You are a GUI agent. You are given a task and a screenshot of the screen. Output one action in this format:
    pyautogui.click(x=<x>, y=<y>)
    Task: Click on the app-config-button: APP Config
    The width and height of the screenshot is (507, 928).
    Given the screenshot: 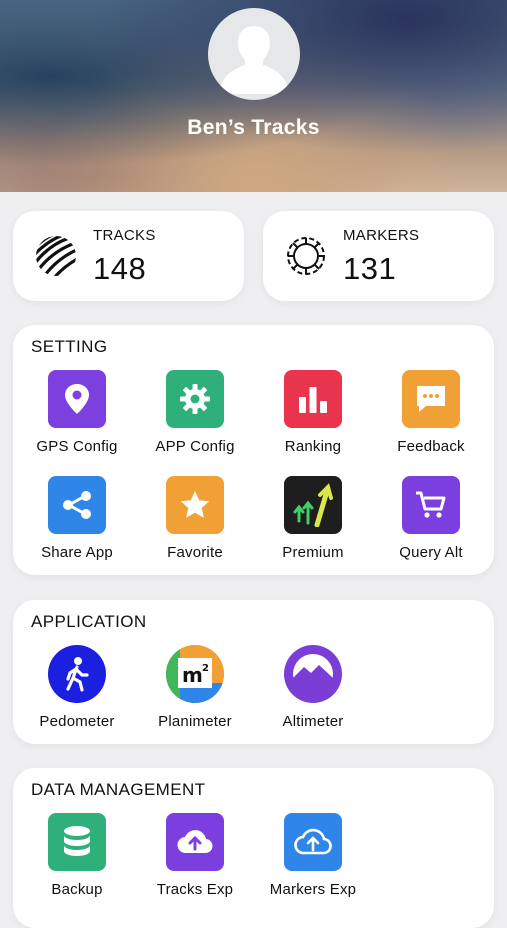 What is the action you would take?
    pyautogui.click(x=195, y=412)
    